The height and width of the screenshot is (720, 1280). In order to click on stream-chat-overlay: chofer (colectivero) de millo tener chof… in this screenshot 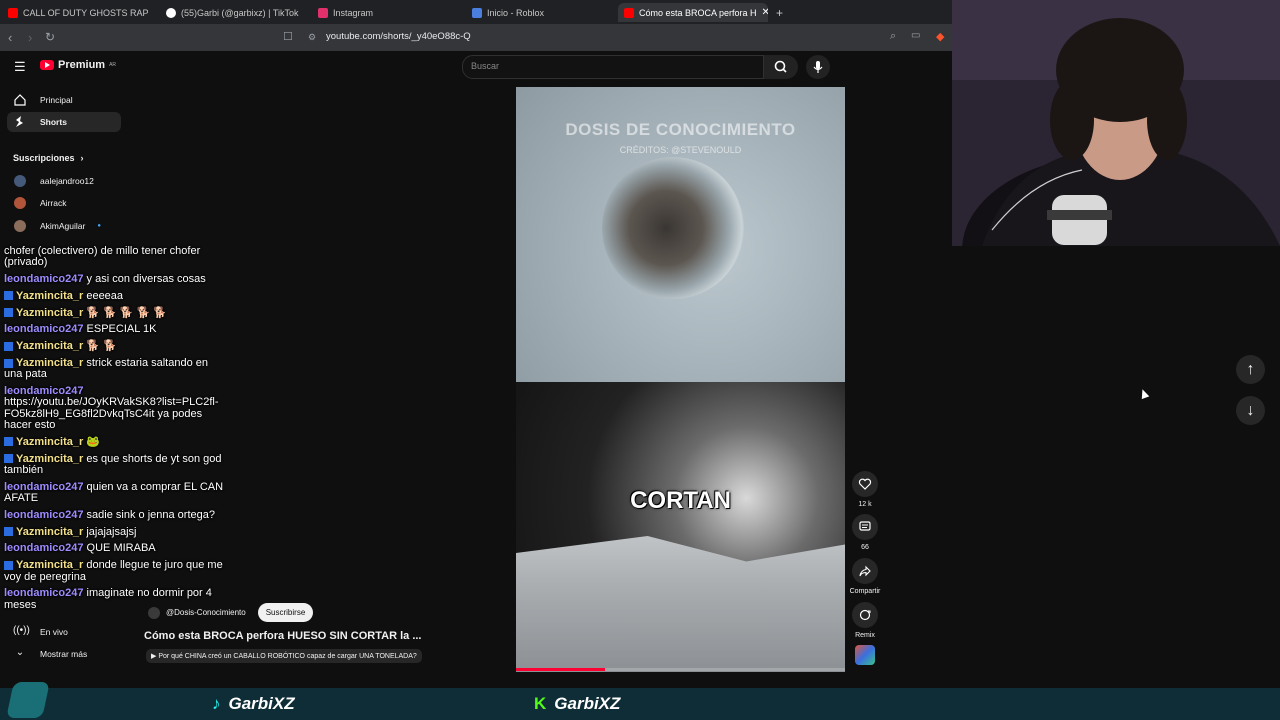, I will do `click(116, 430)`.